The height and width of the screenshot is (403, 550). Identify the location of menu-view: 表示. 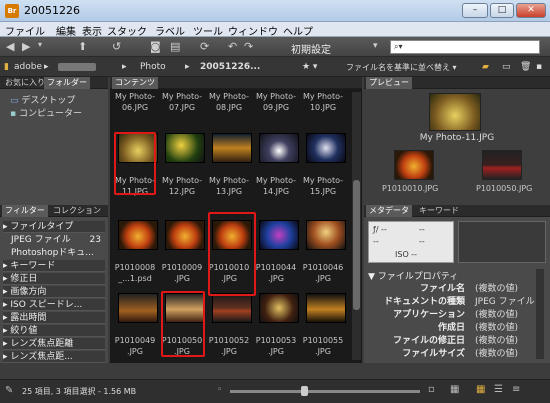
(92, 30).